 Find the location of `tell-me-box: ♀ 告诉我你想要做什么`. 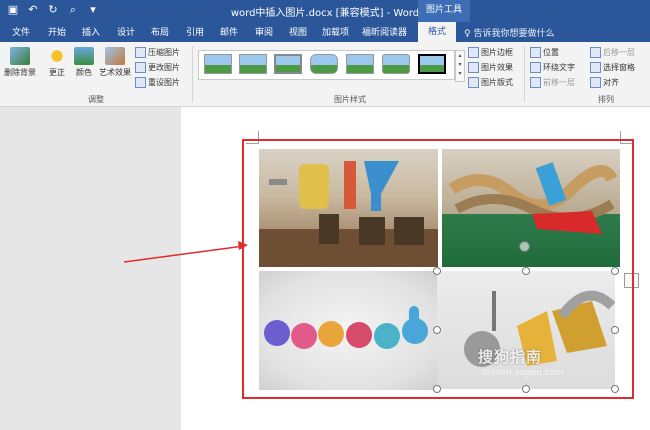

tell-me-box: ♀ 告诉我你想要做什么 is located at coordinates (509, 32).